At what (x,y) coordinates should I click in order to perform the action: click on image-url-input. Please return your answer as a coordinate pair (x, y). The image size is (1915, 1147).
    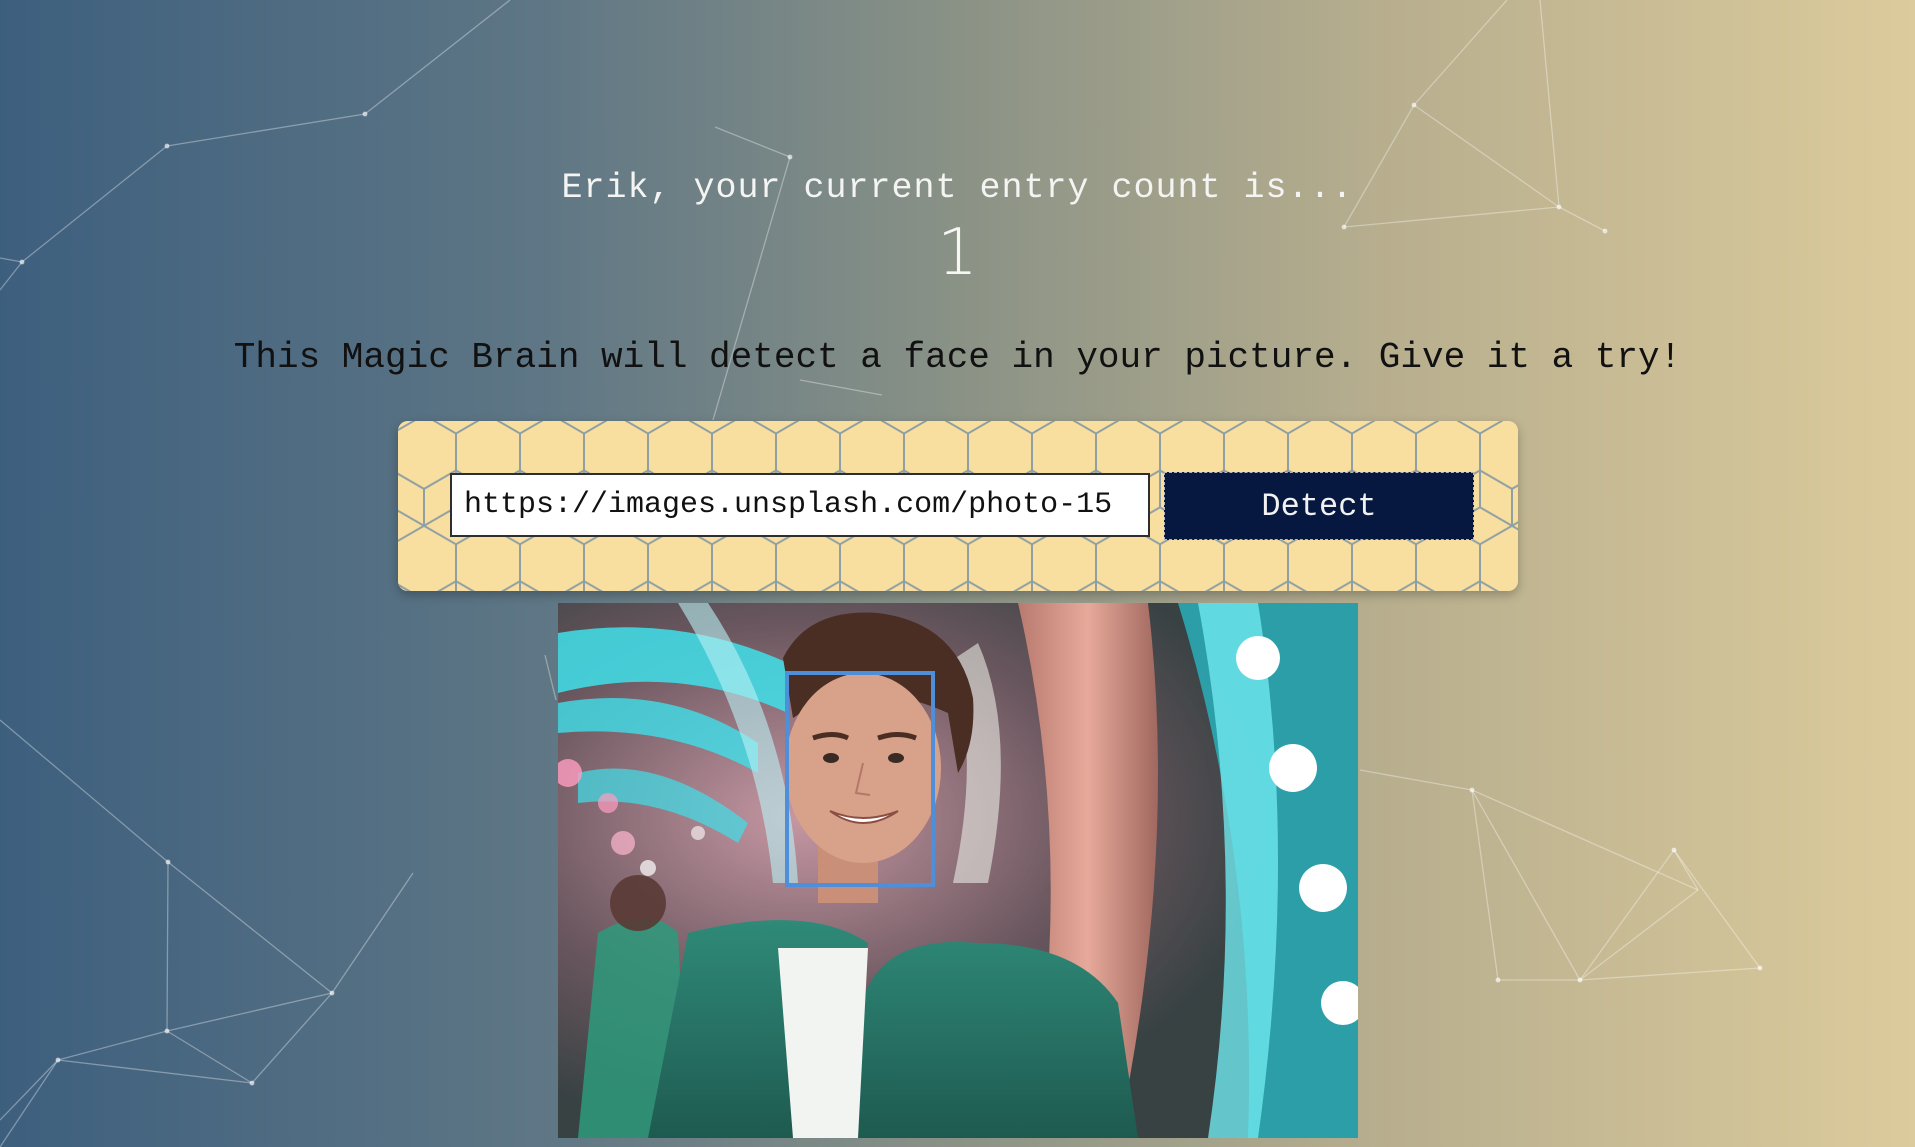
    Looking at the image, I should click on (800, 505).